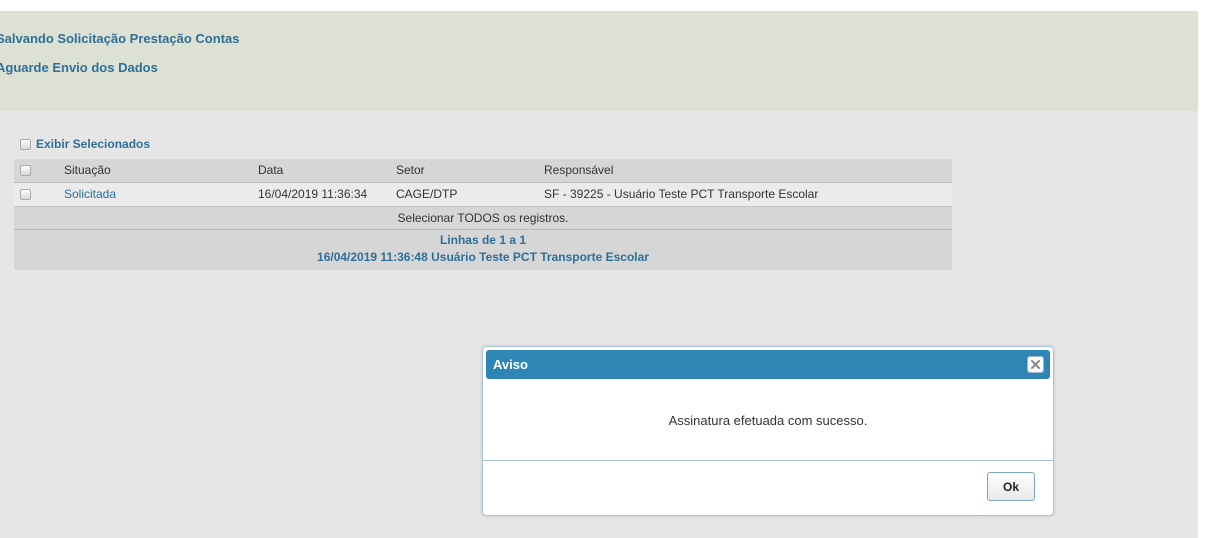 The image size is (1205, 538). What do you see at coordinates (483, 240) in the screenshot?
I see `pagination-info: Linhas de 1 a 1` at bounding box center [483, 240].